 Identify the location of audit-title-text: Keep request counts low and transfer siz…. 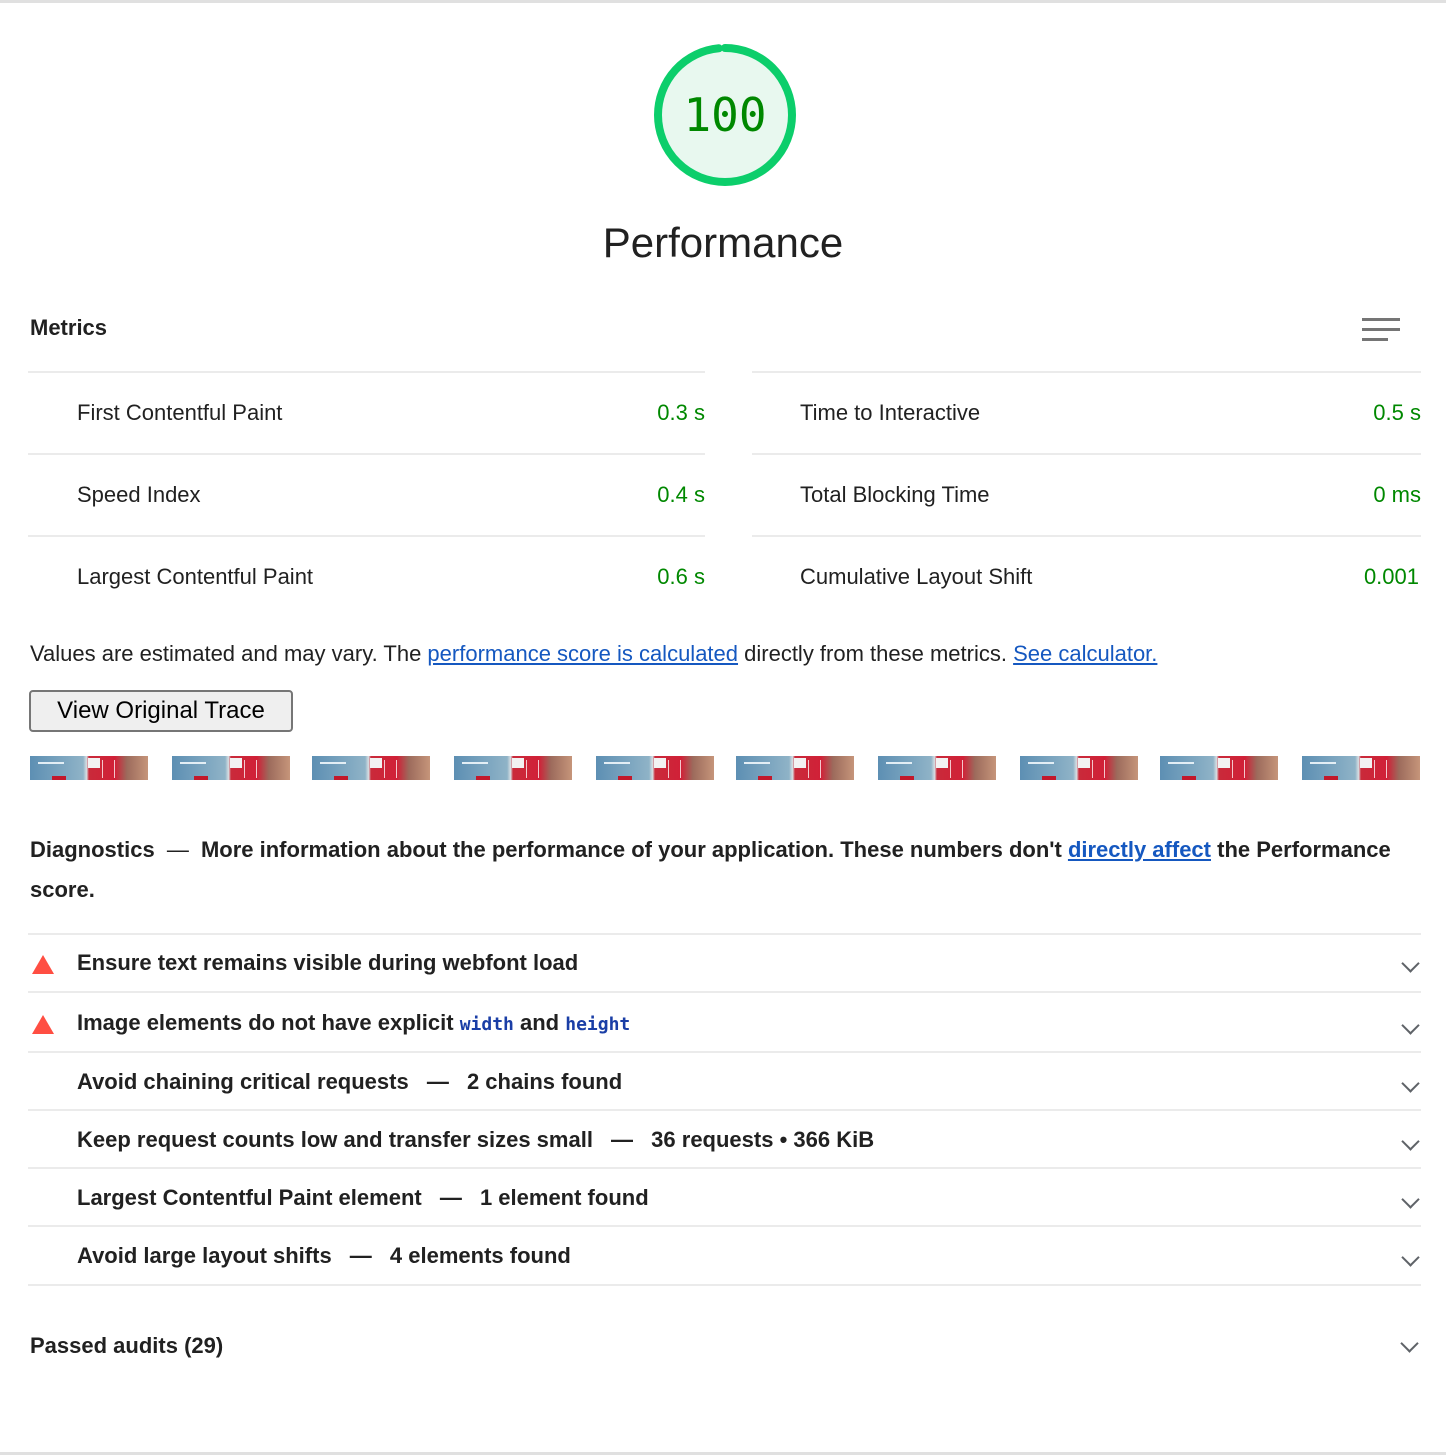
(335, 1139).